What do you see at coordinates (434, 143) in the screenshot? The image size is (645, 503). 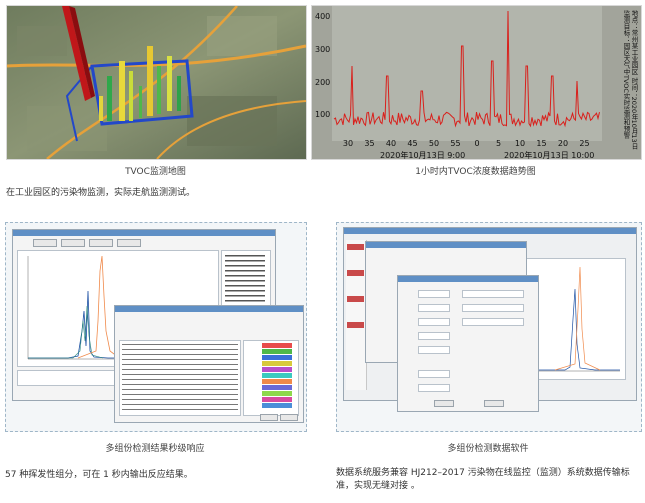 I see `trend-x-tick: 50` at bounding box center [434, 143].